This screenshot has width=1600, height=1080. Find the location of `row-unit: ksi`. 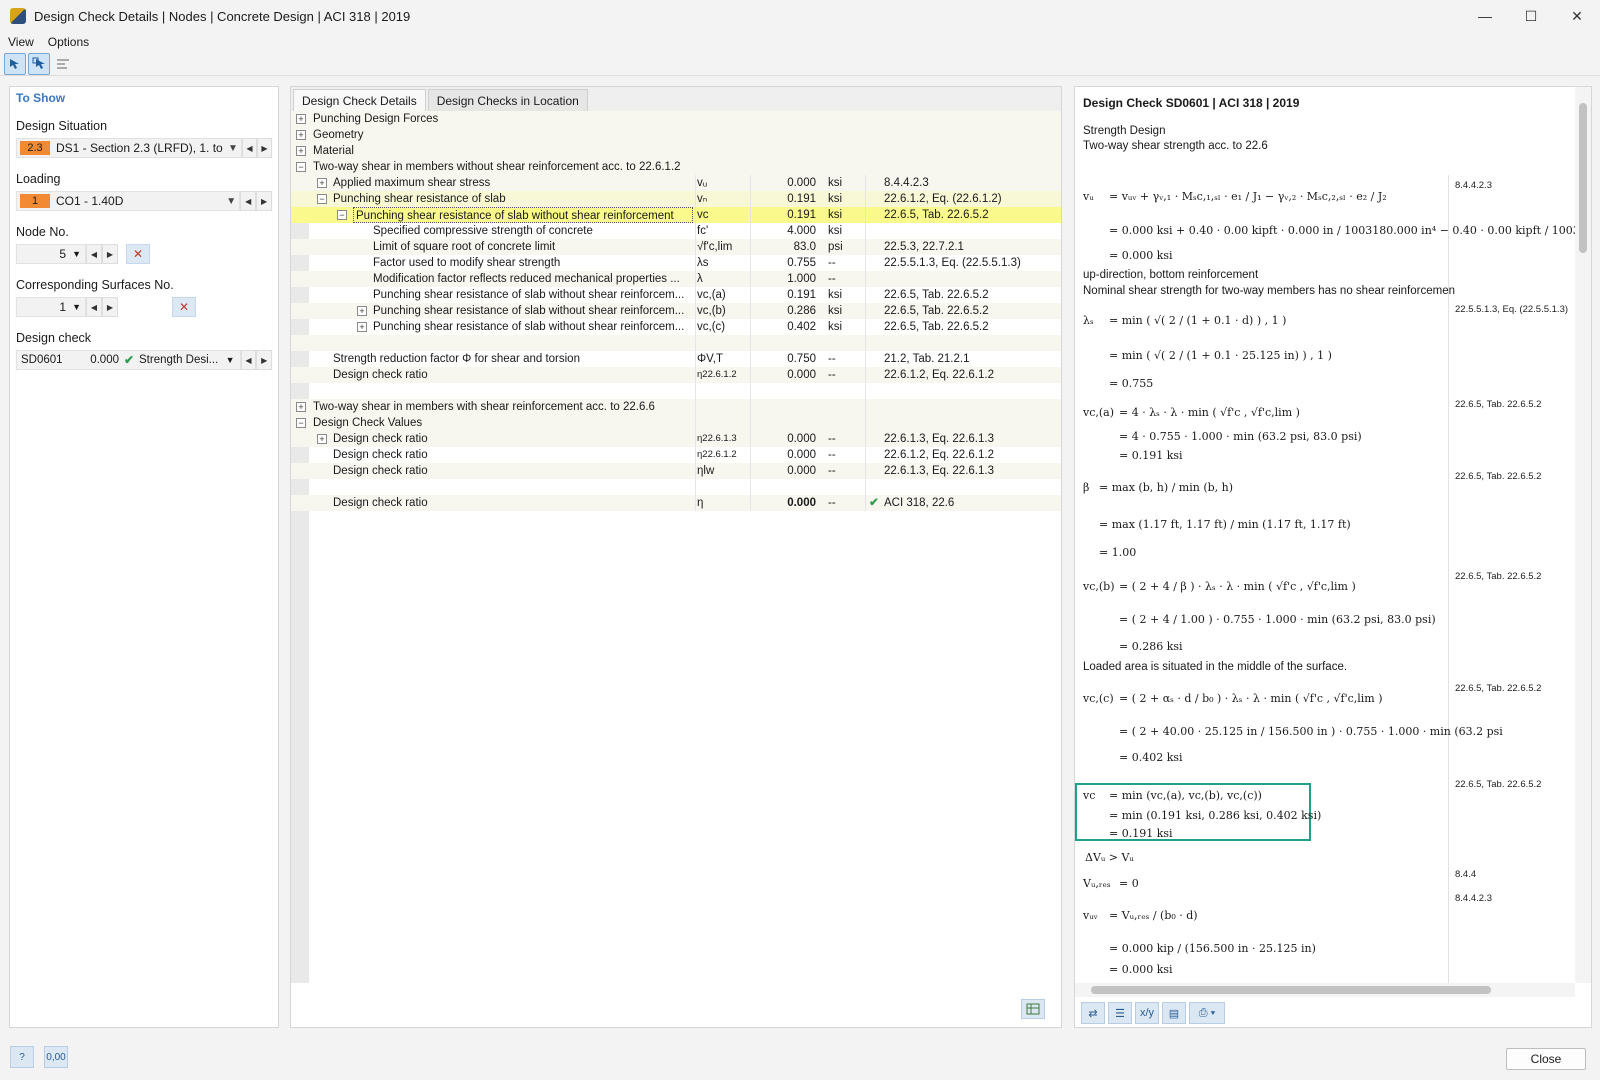

row-unit: ksi is located at coordinates (835, 311).